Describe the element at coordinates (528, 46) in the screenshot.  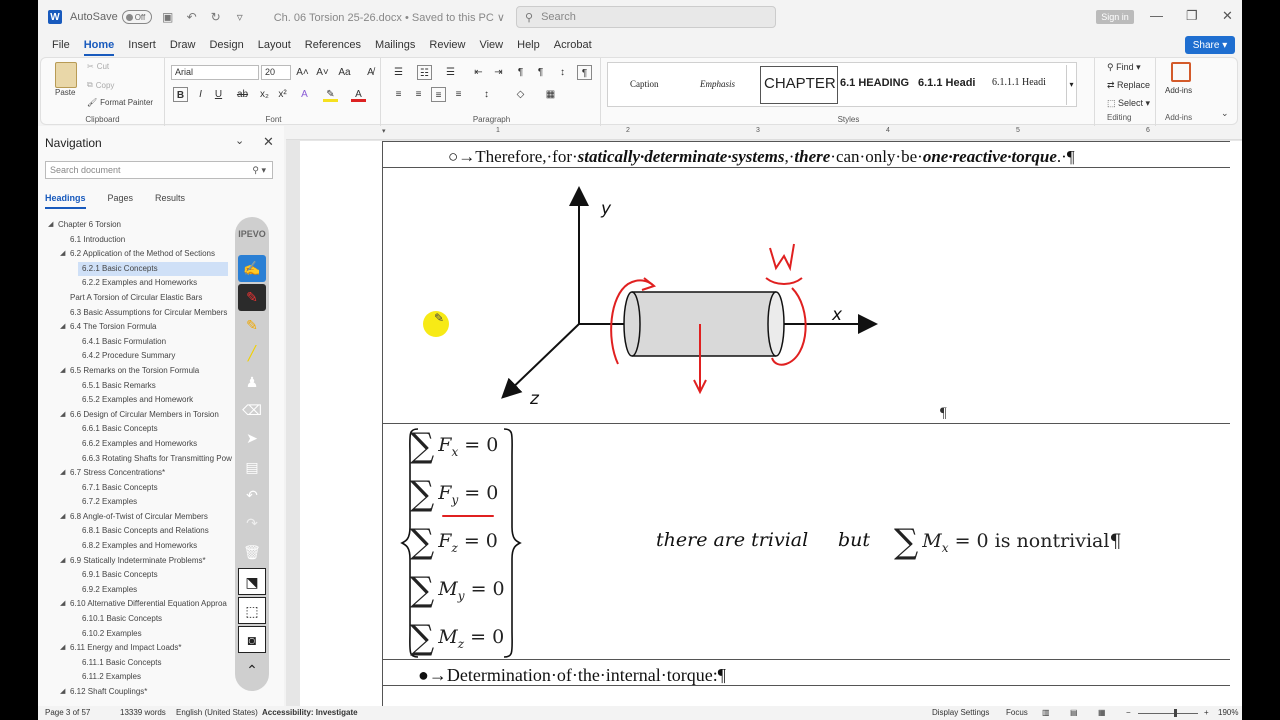
I see `tab-help: Help` at that location.